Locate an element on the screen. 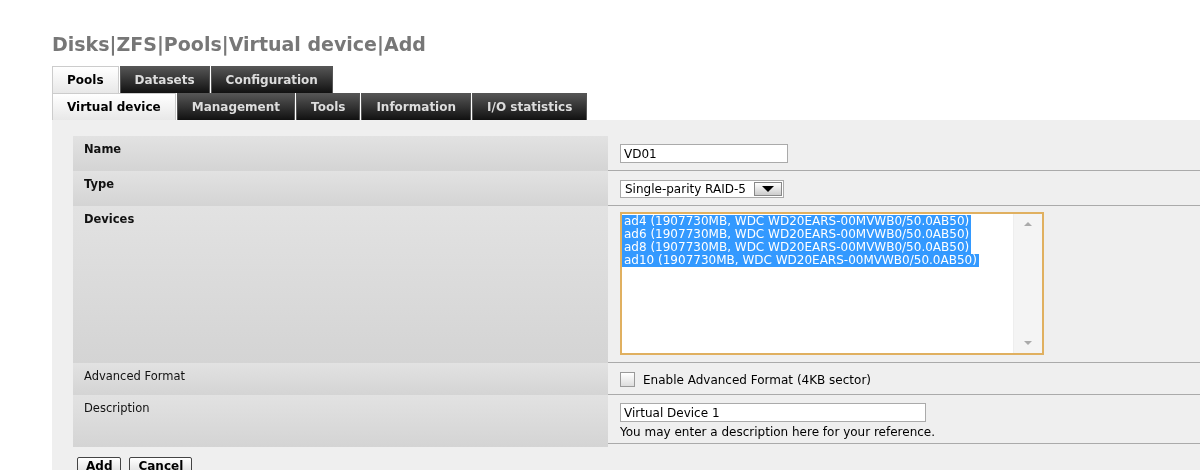  field-label: Advanced Format is located at coordinates (340, 379).